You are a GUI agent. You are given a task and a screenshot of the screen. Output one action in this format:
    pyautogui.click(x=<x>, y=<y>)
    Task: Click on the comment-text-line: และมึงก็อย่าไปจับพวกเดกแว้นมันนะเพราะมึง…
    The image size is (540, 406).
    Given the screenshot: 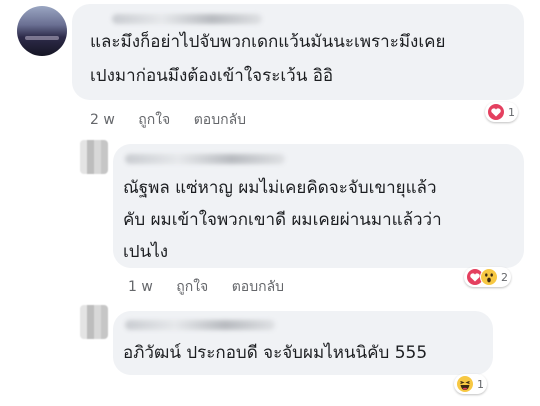 What is the action you would take?
    pyautogui.click(x=268, y=42)
    